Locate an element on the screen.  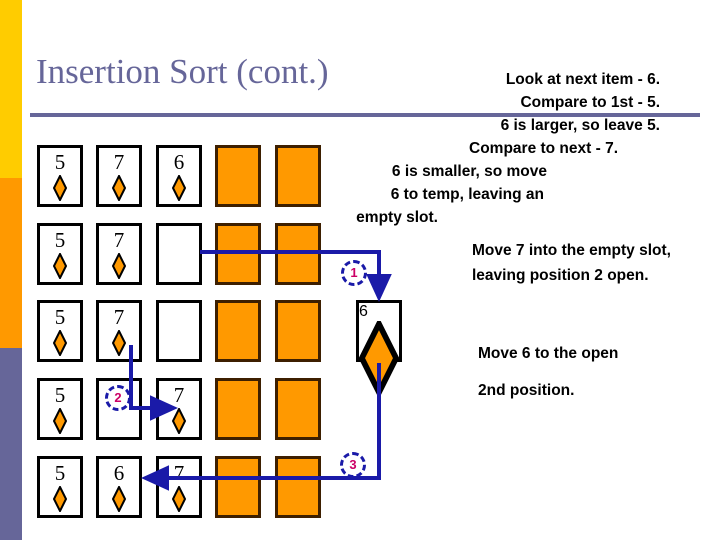
filled-cell-r2-c4 is located at coordinates (238, 254).